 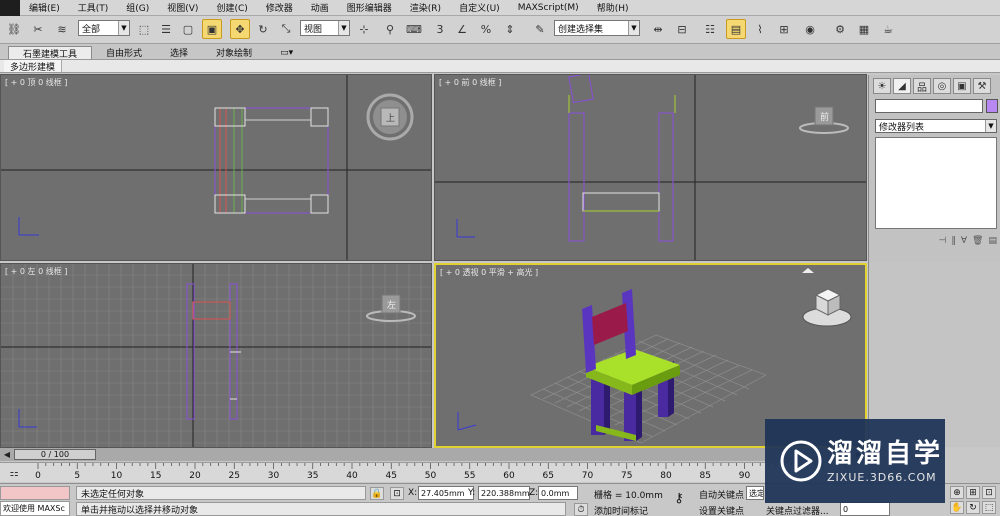 I want to click on utilities-icon: ⚒, so click(x=982, y=86).